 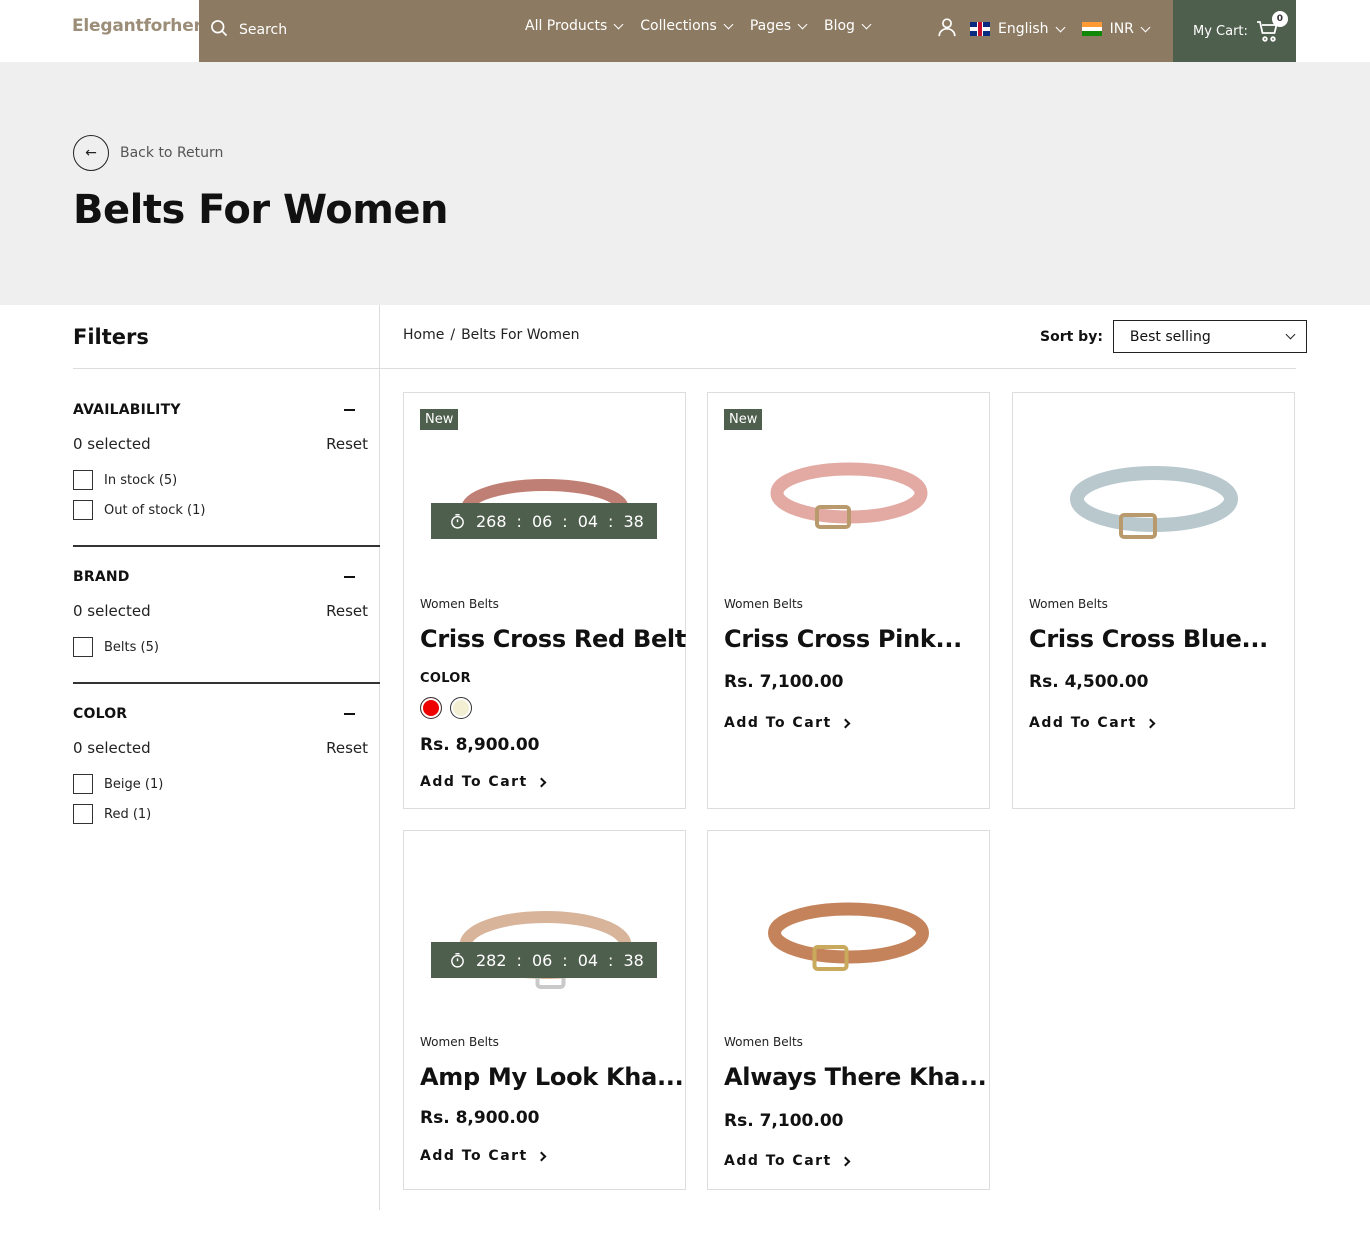 I want to click on cart-button: My Cart: 0, so click(x=1234, y=31).